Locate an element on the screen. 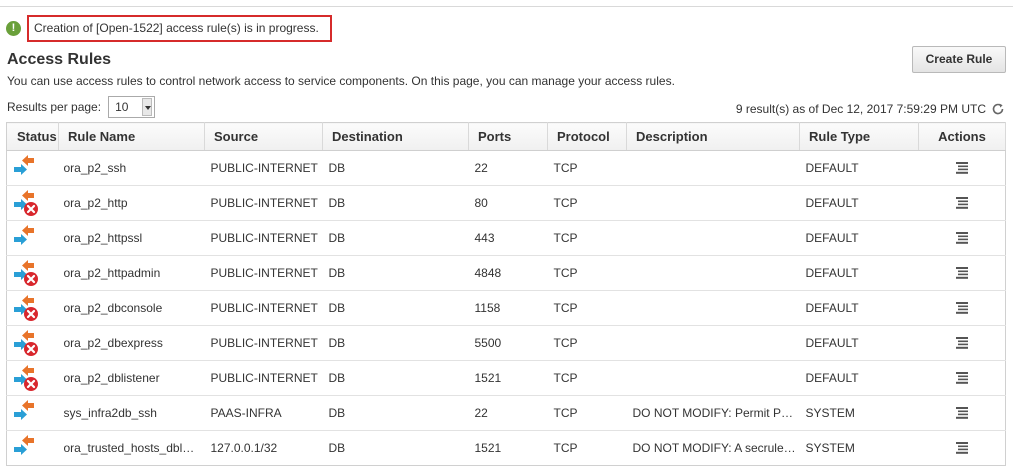 The image size is (1013, 472). page-title: Access Rules is located at coordinates (59, 59).